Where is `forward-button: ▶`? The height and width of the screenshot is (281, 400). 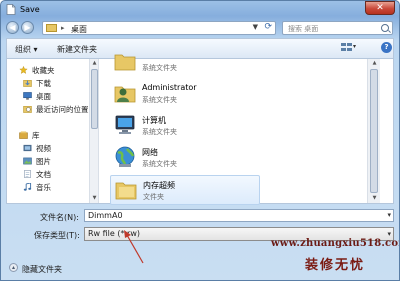 forward-button: ▶ is located at coordinates (27, 27).